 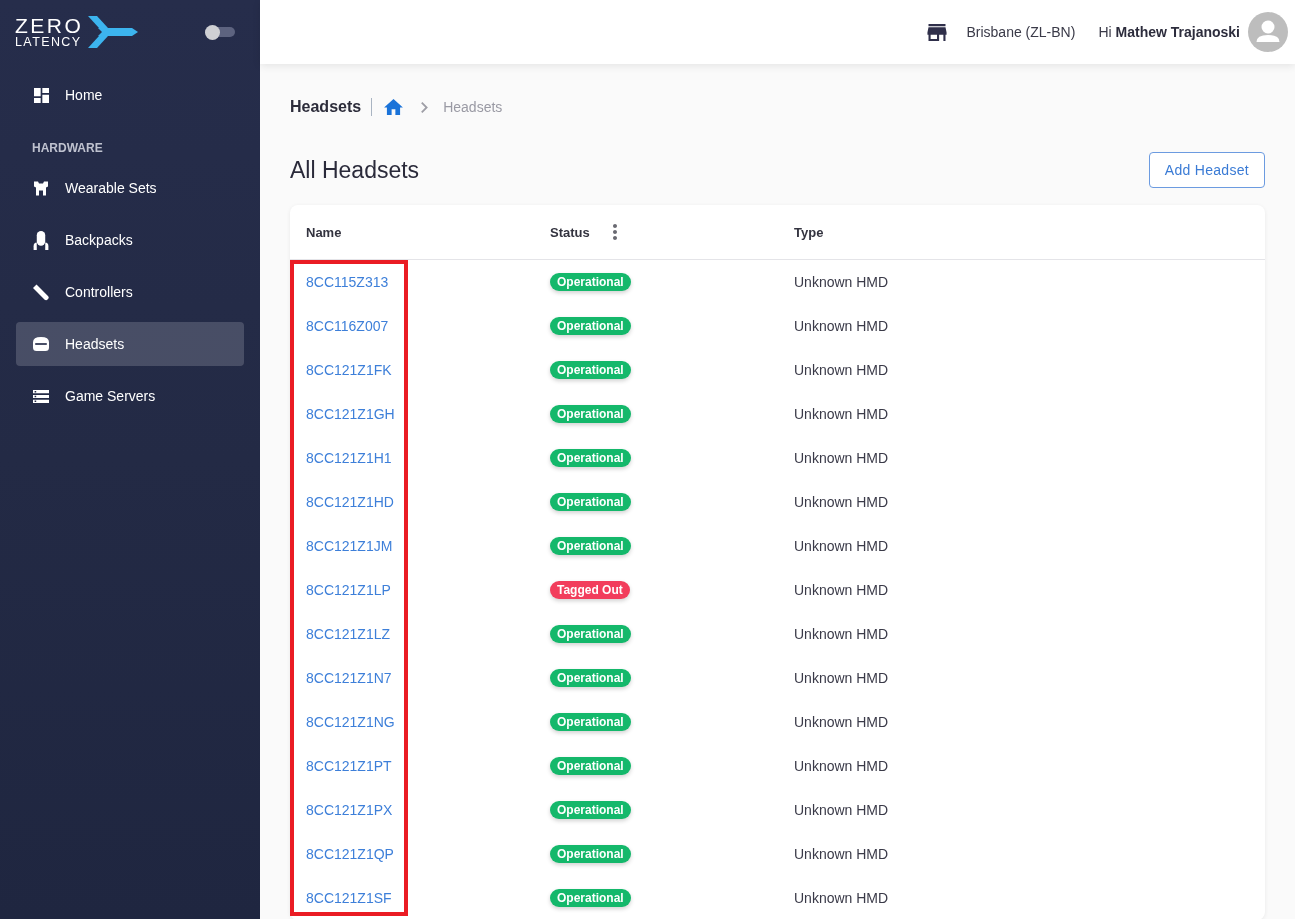 What do you see at coordinates (41, 95) in the screenshot?
I see `dashboard-icon` at bounding box center [41, 95].